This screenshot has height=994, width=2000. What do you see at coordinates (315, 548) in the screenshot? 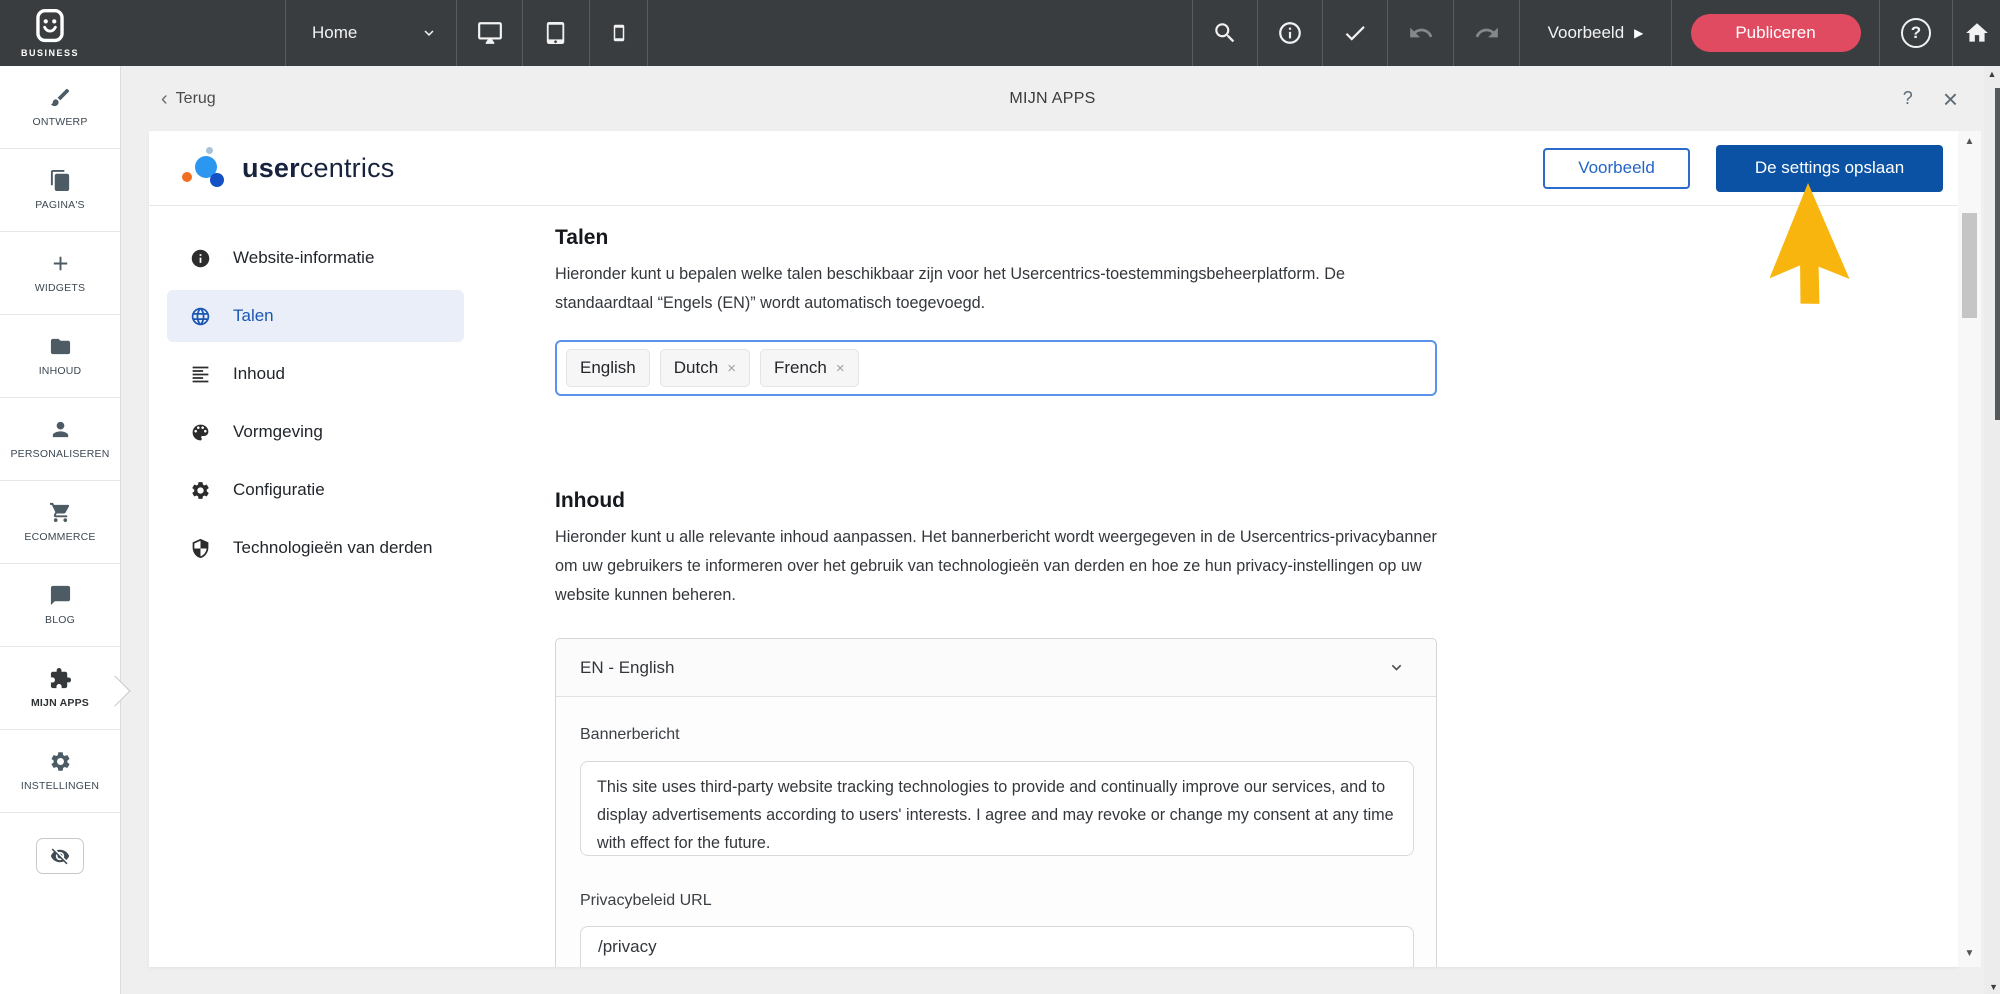
I see `nav-item-technologieen-van-derden: Technologieën van derden` at bounding box center [315, 548].